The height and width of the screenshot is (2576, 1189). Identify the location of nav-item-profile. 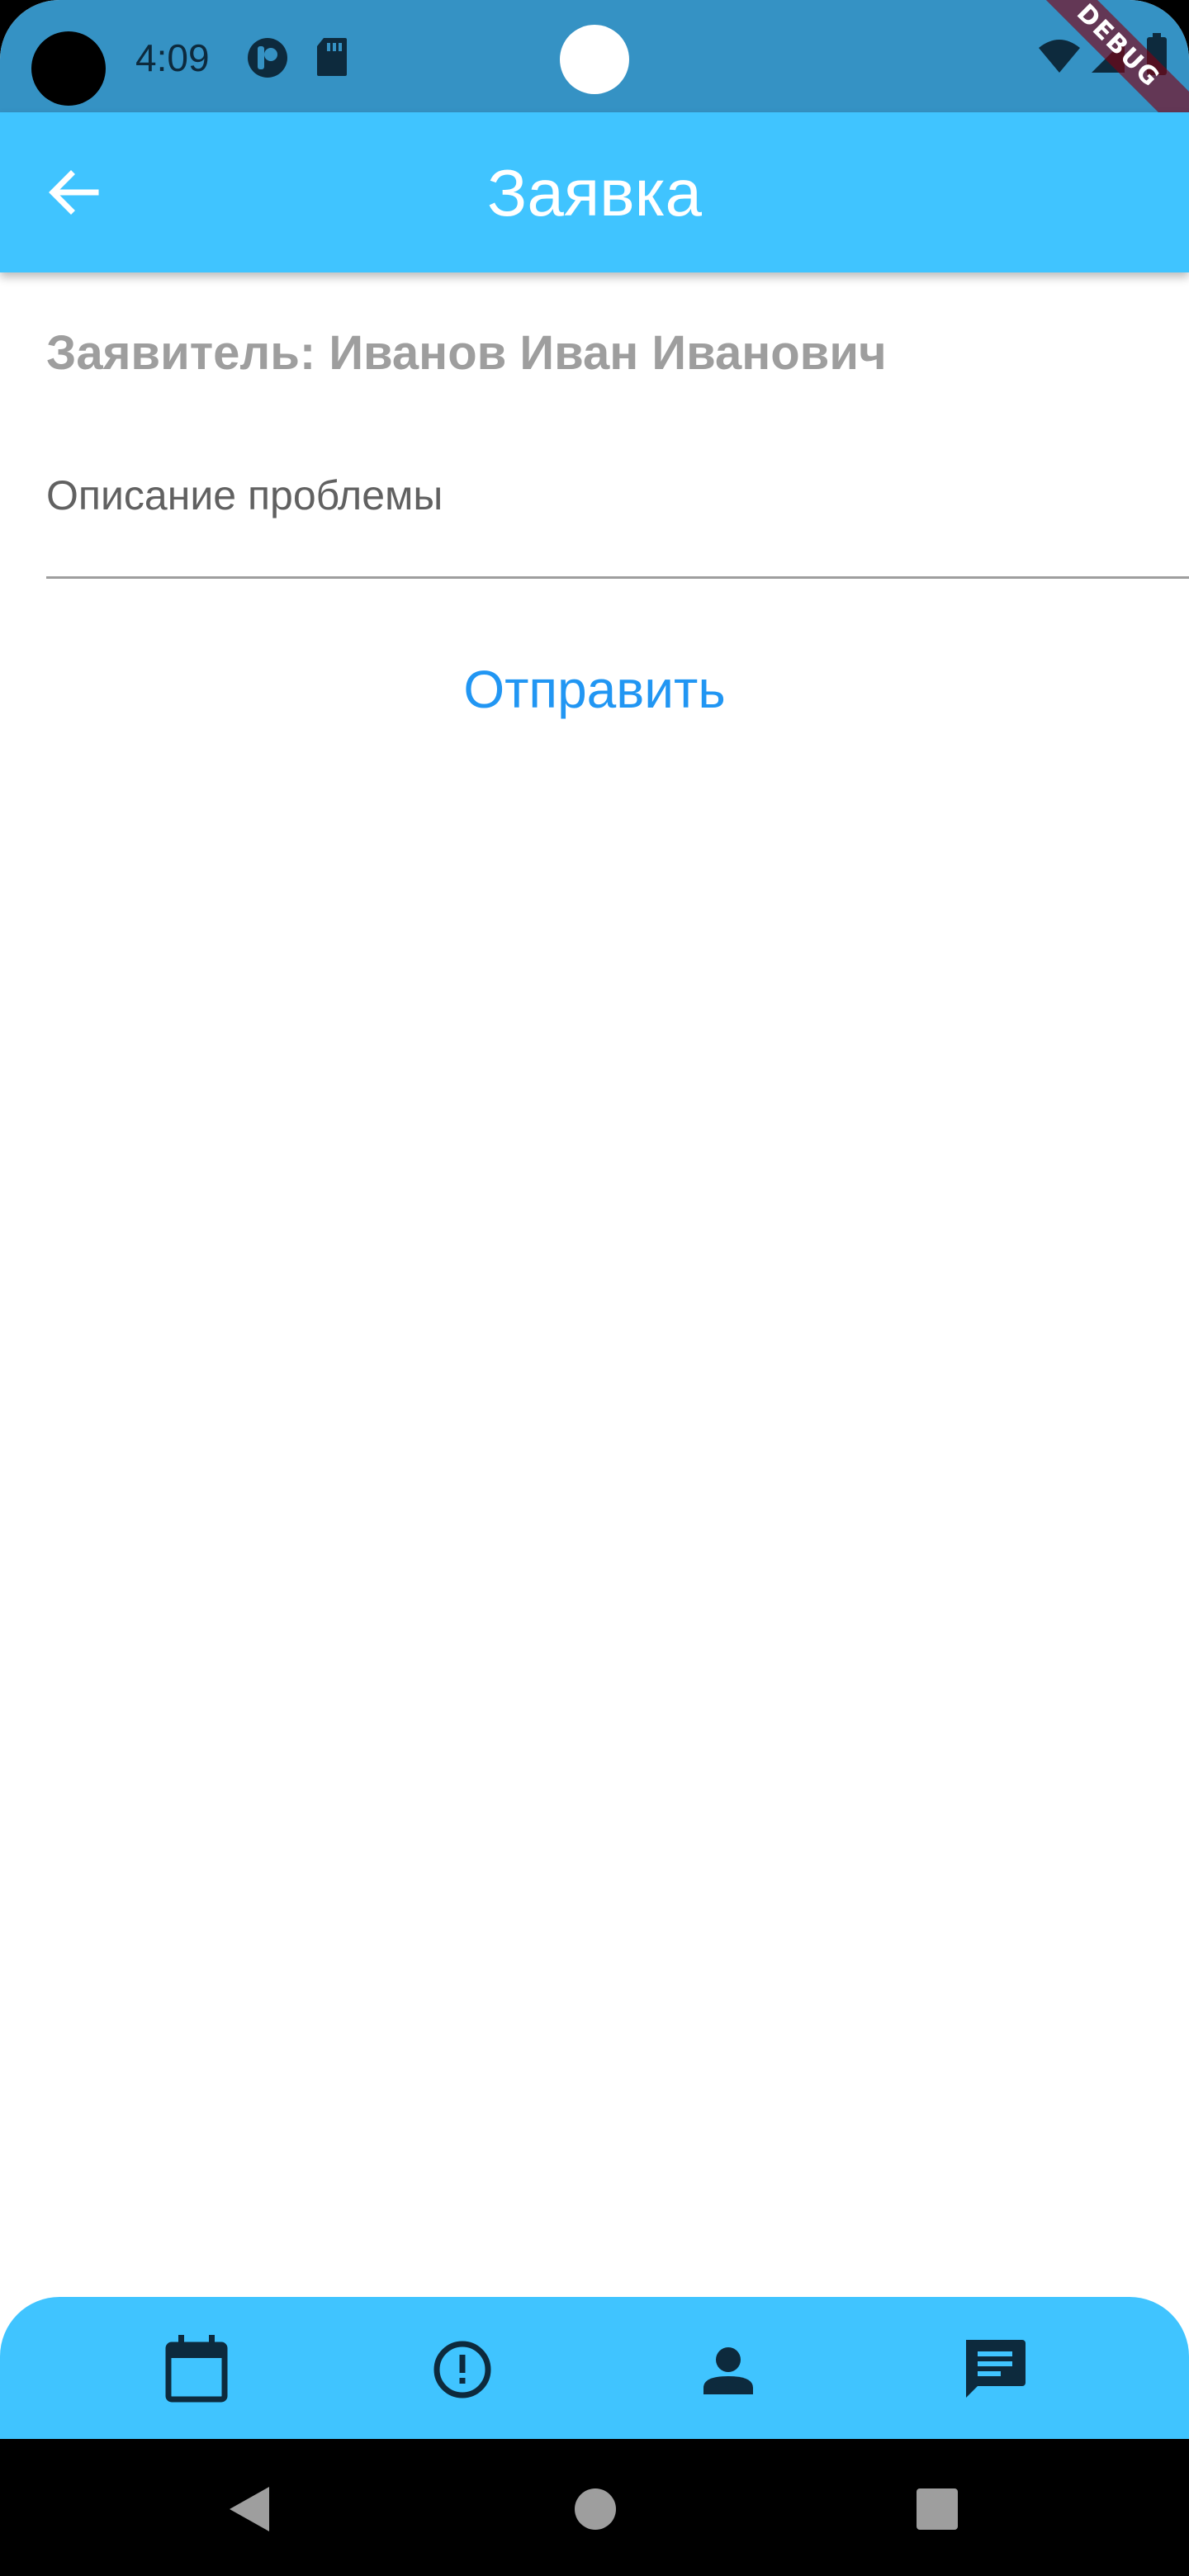
(728, 2369).